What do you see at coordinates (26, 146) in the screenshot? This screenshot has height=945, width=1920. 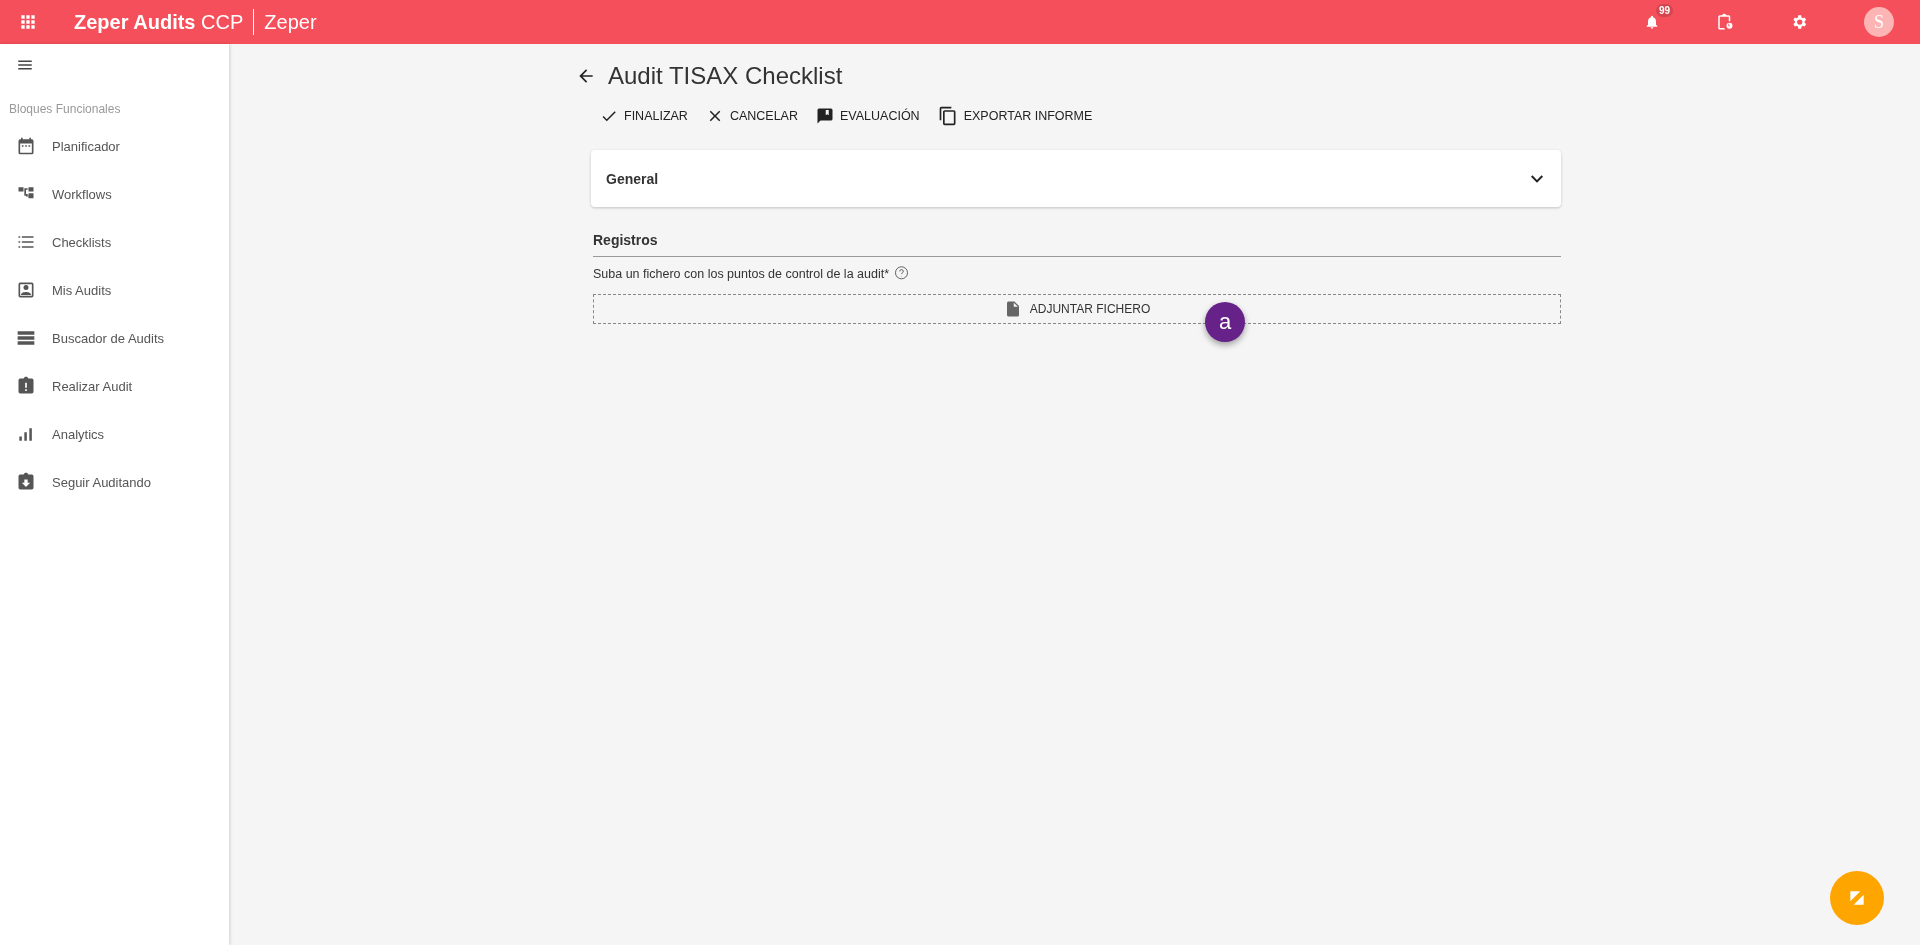 I see `calendar-icon` at bounding box center [26, 146].